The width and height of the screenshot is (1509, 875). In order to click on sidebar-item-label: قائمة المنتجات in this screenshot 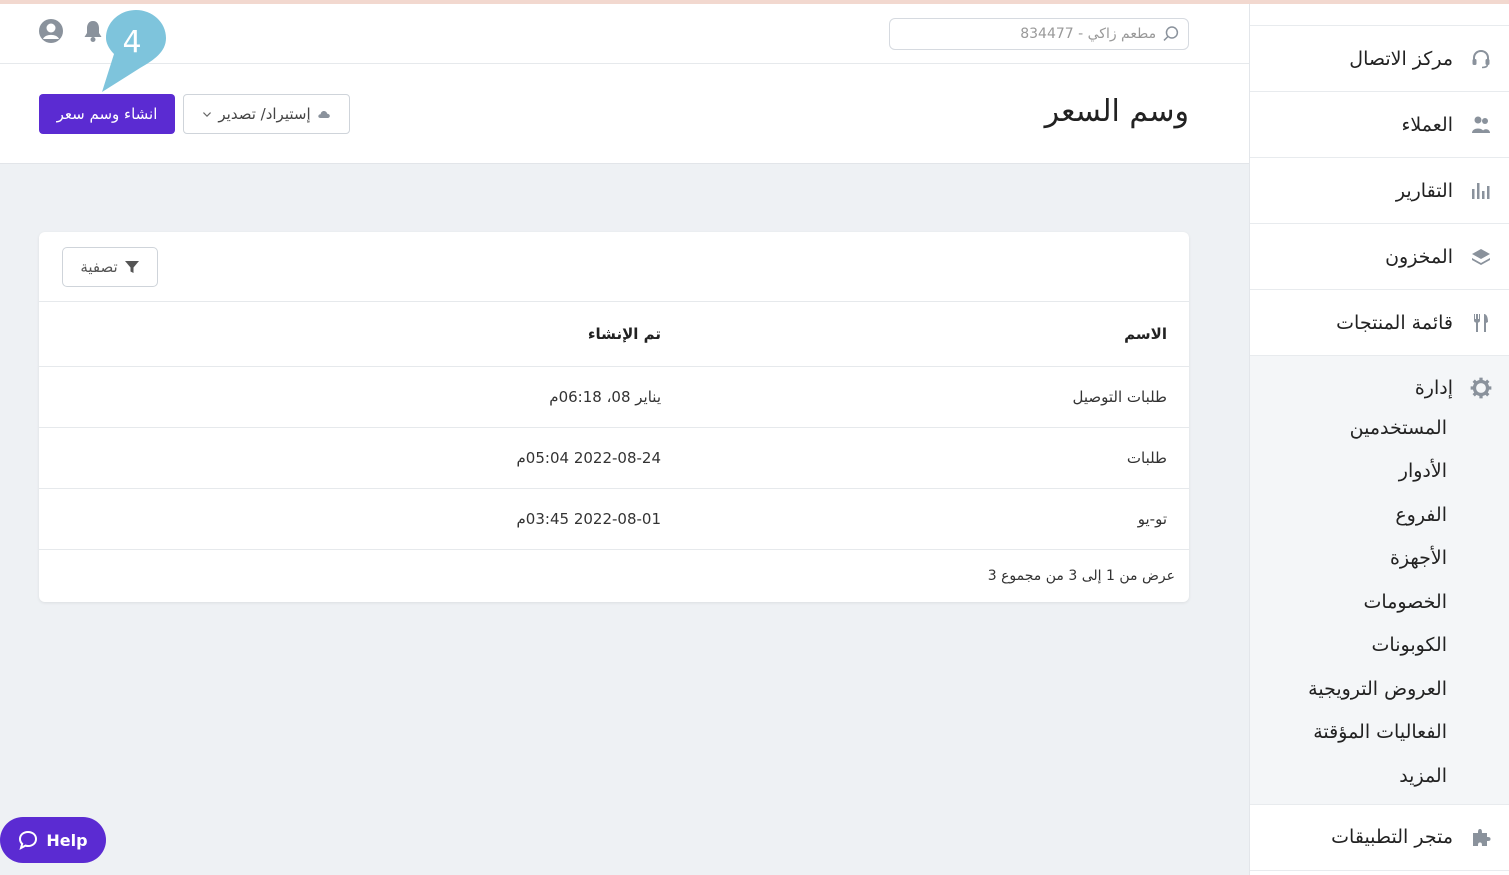, I will do `click(1394, 322)`.